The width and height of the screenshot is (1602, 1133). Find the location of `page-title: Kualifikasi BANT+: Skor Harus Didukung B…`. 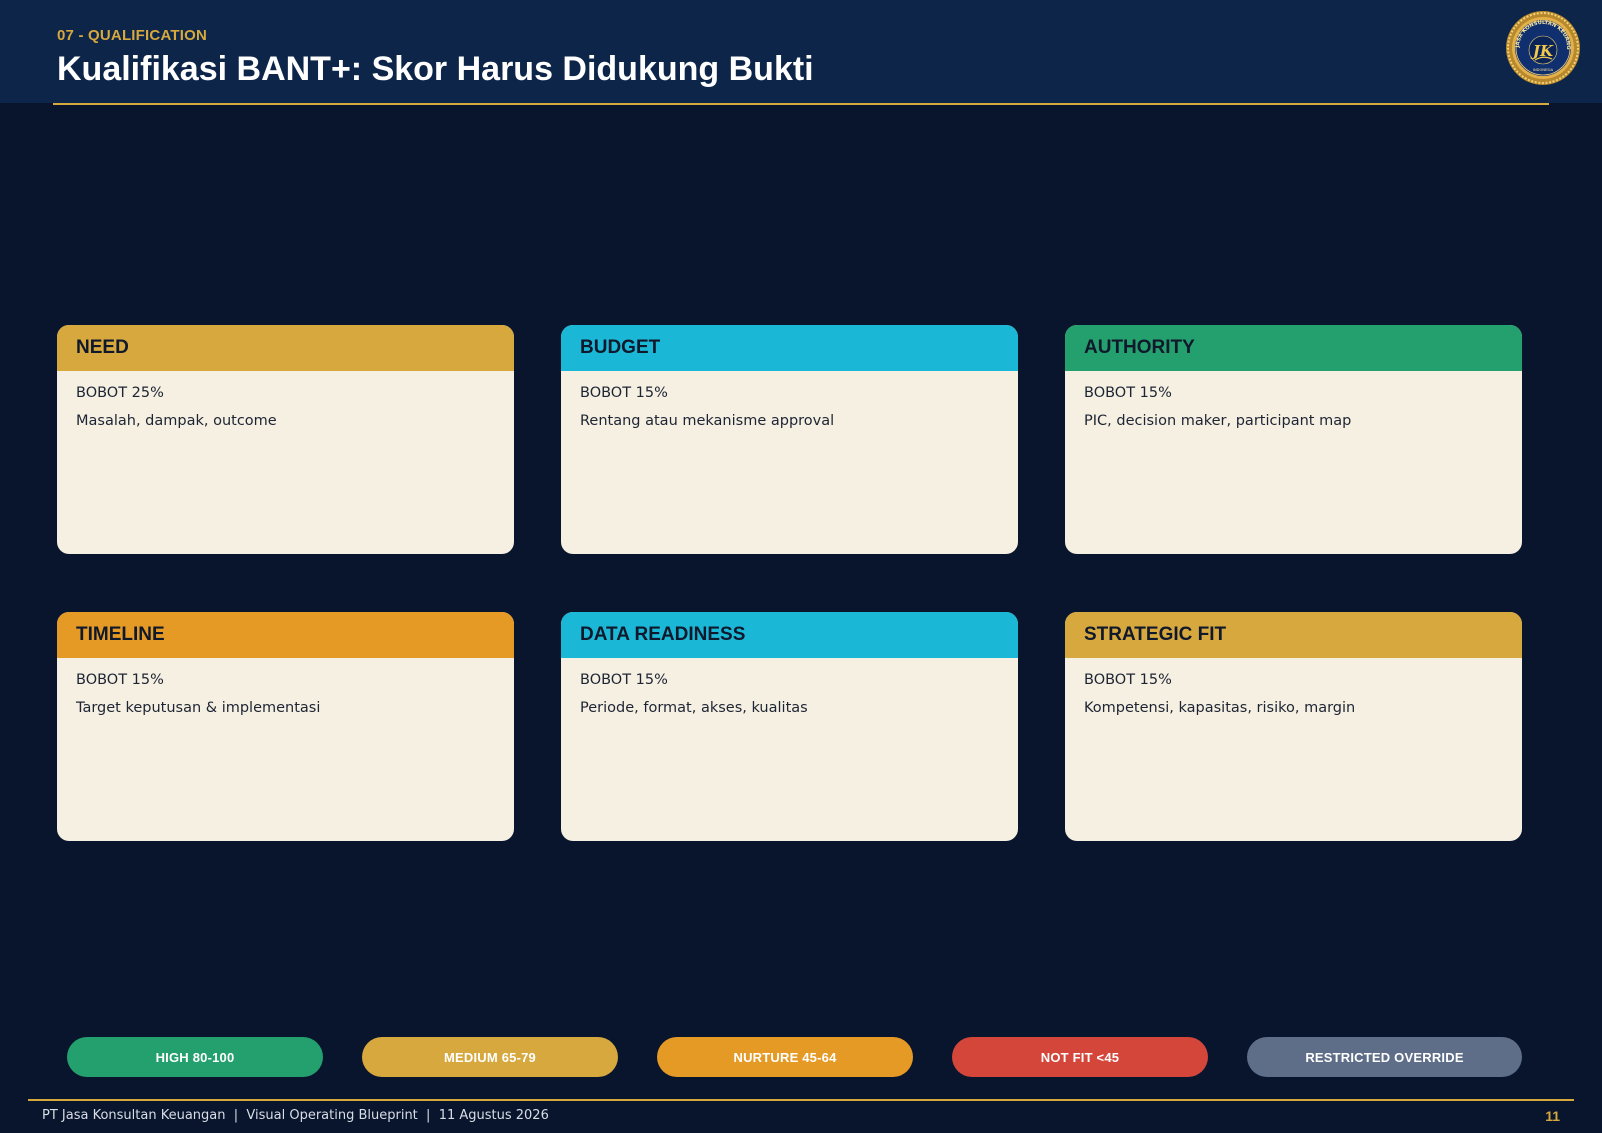

page-title: Kualifikasi BANT+: Skor Harus Didukung B… is located at coordinates (435, 69).